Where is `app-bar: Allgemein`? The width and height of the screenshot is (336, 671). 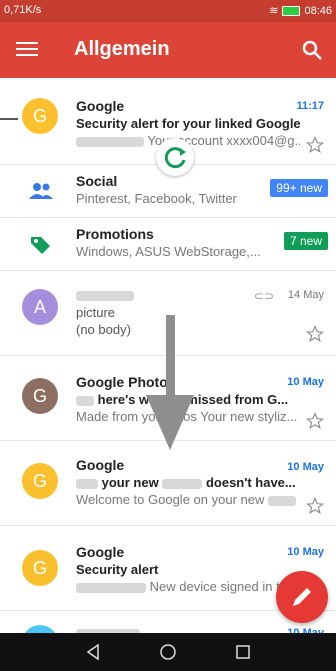
app-bar: Allgemein is located at coordinates (168, 50).